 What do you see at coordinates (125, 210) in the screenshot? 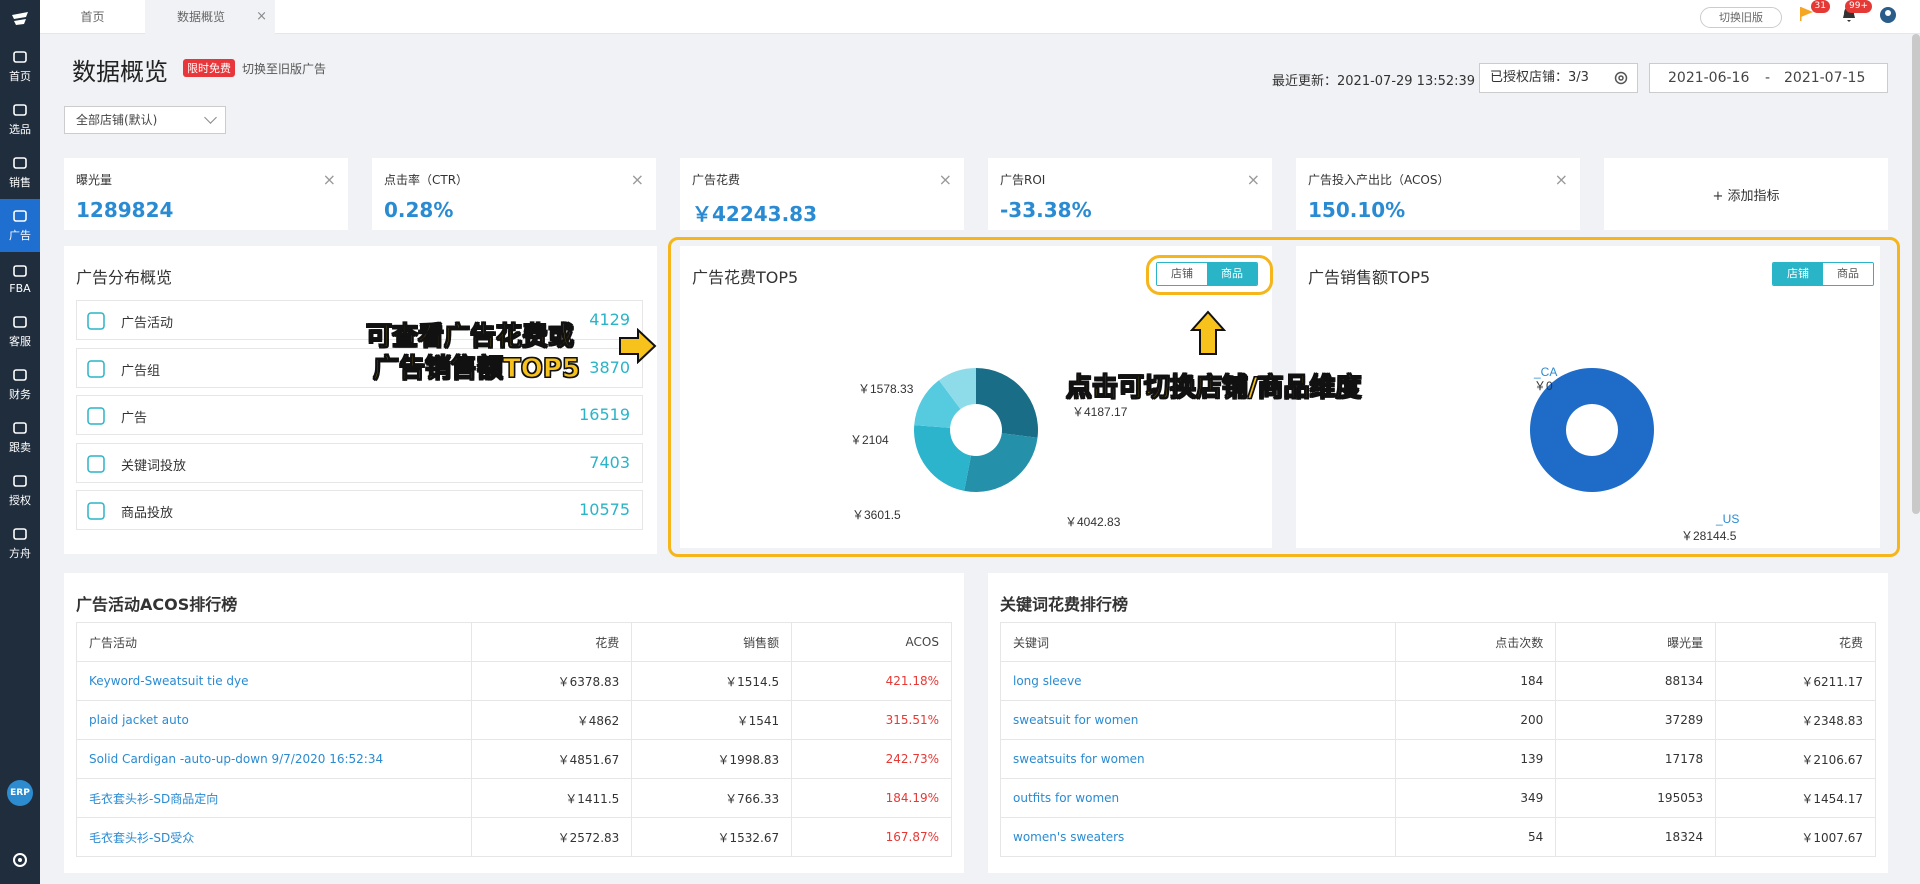
I see `metric-value: 1289824` at bounding box center [125, 210].